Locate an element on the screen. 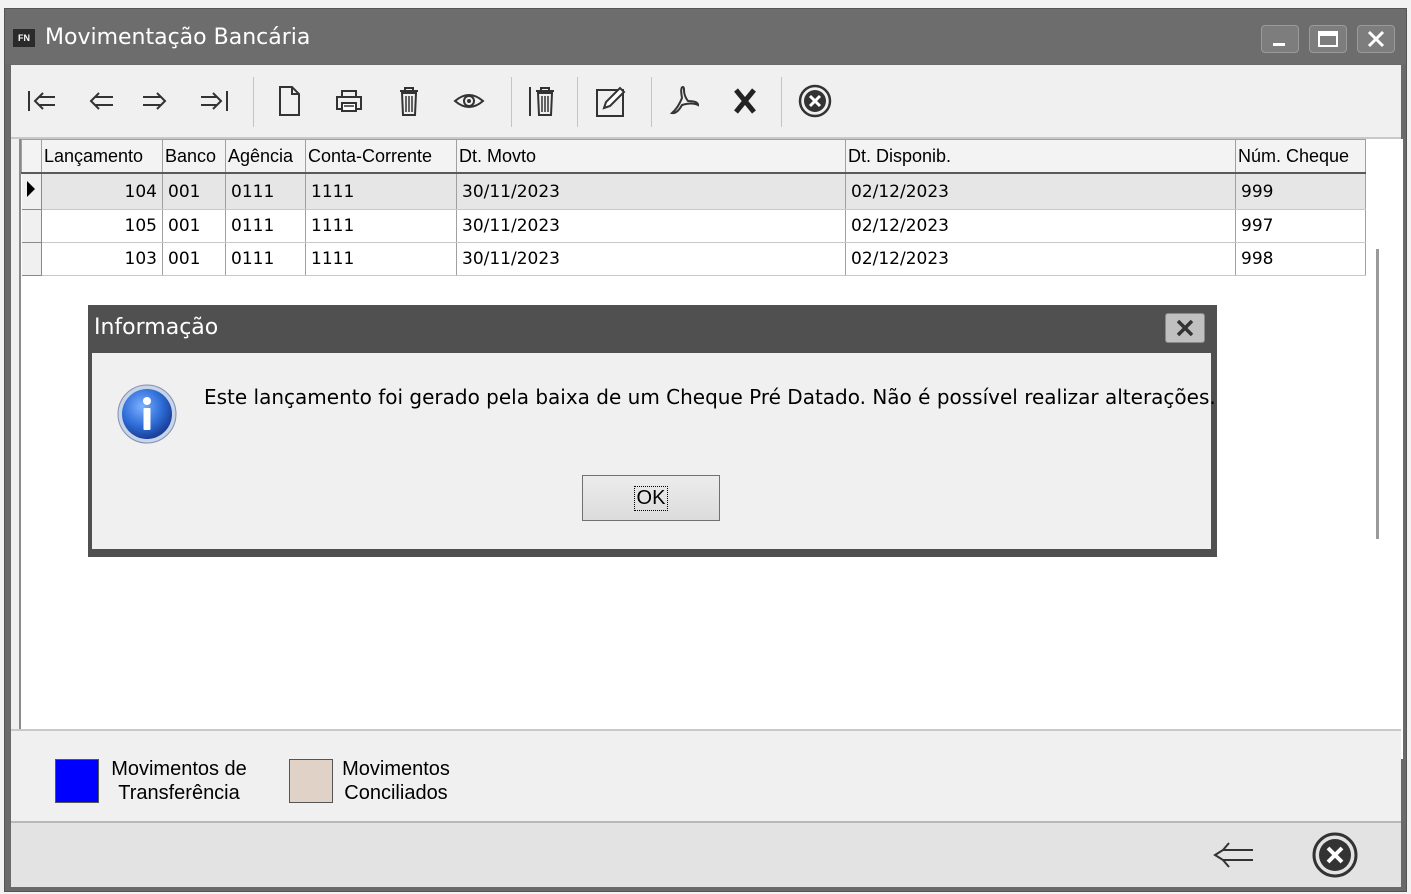  row-indicator-header is located at coordinates (31, 156).